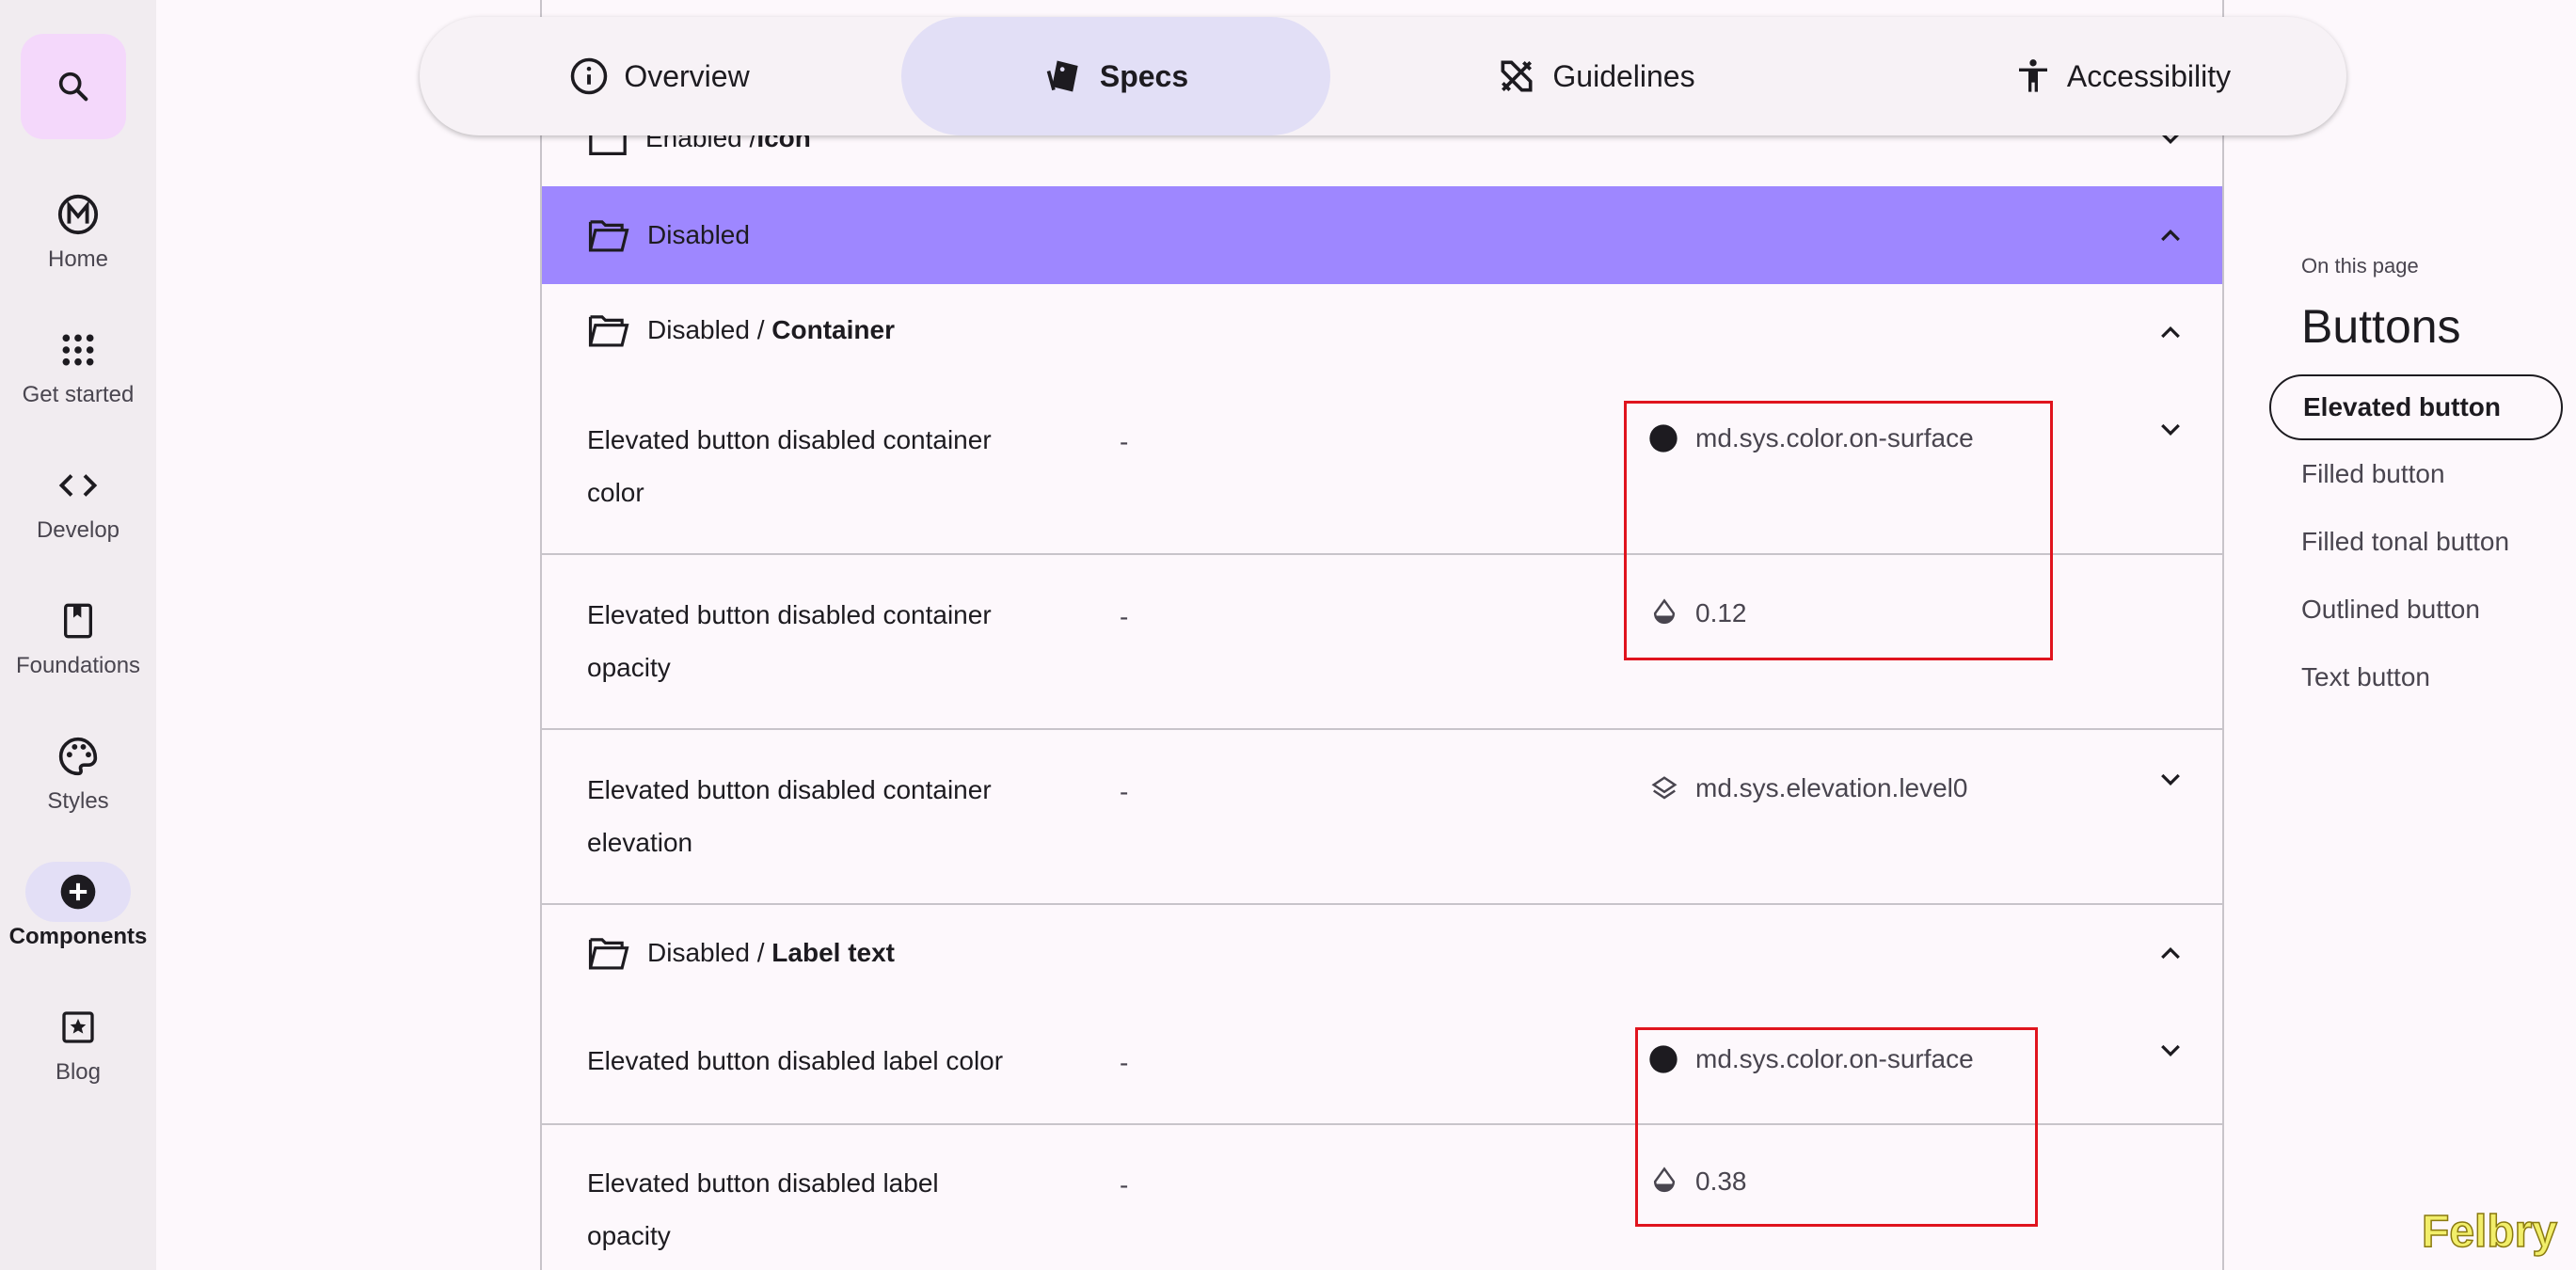 The height and width of the screenshot is (1270, 2576). Describe the element at coordinates (78, 499) in the screenshot. I see `rail-item-develop: Develop` at that location.